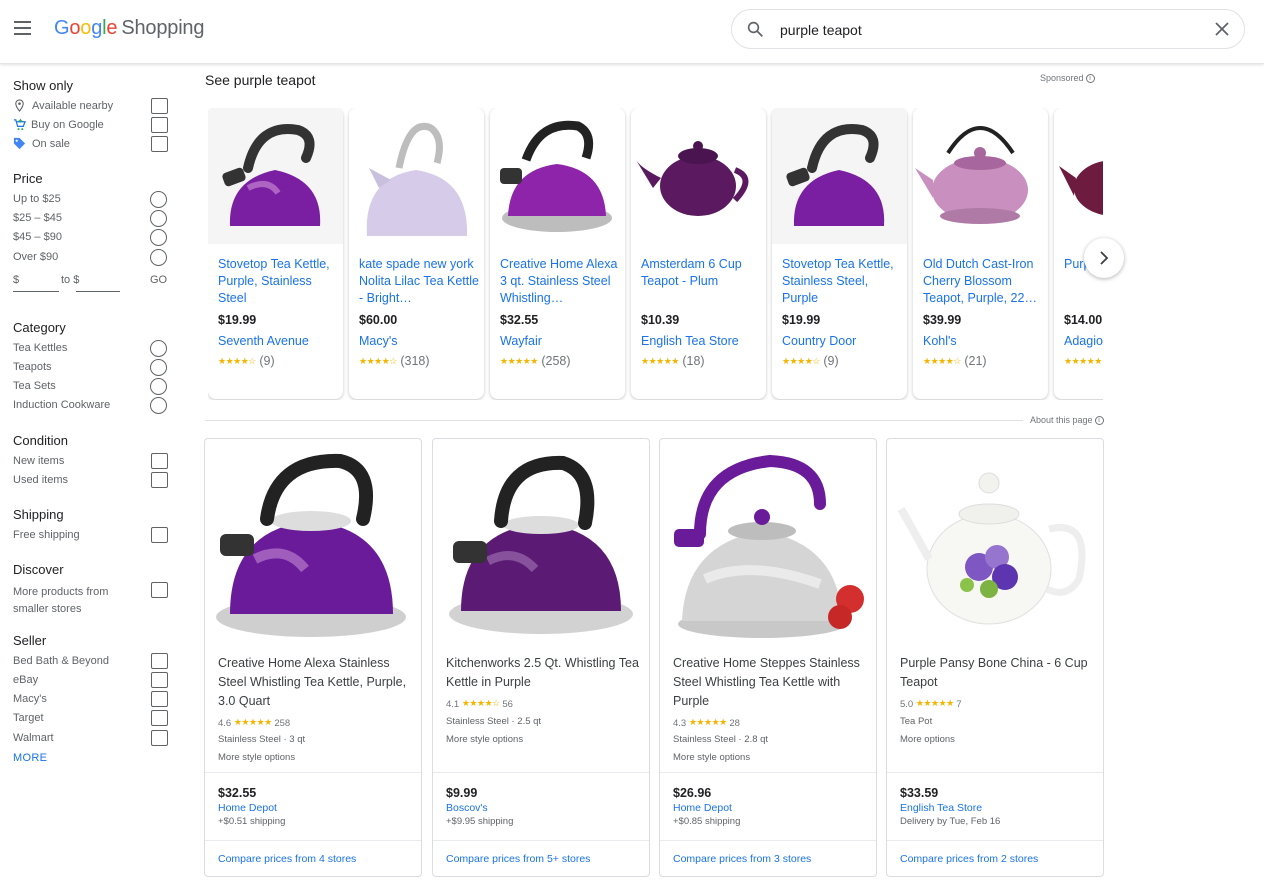 This screenshot has width=1264, height=882. I want to click on sponsored-card-price: $14.00, so click(1083, 320).